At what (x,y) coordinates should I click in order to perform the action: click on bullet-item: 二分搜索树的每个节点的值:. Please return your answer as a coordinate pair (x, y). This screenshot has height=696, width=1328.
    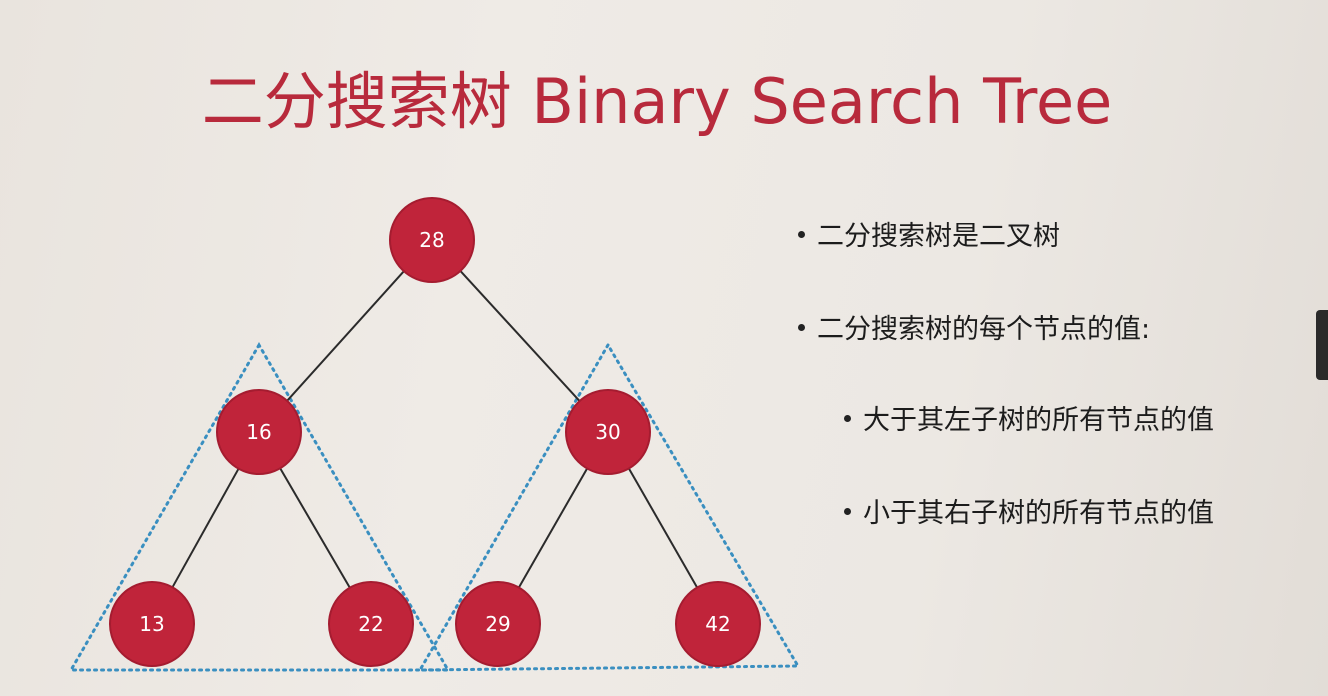
    Looking at the image, I should click on (974, 330).